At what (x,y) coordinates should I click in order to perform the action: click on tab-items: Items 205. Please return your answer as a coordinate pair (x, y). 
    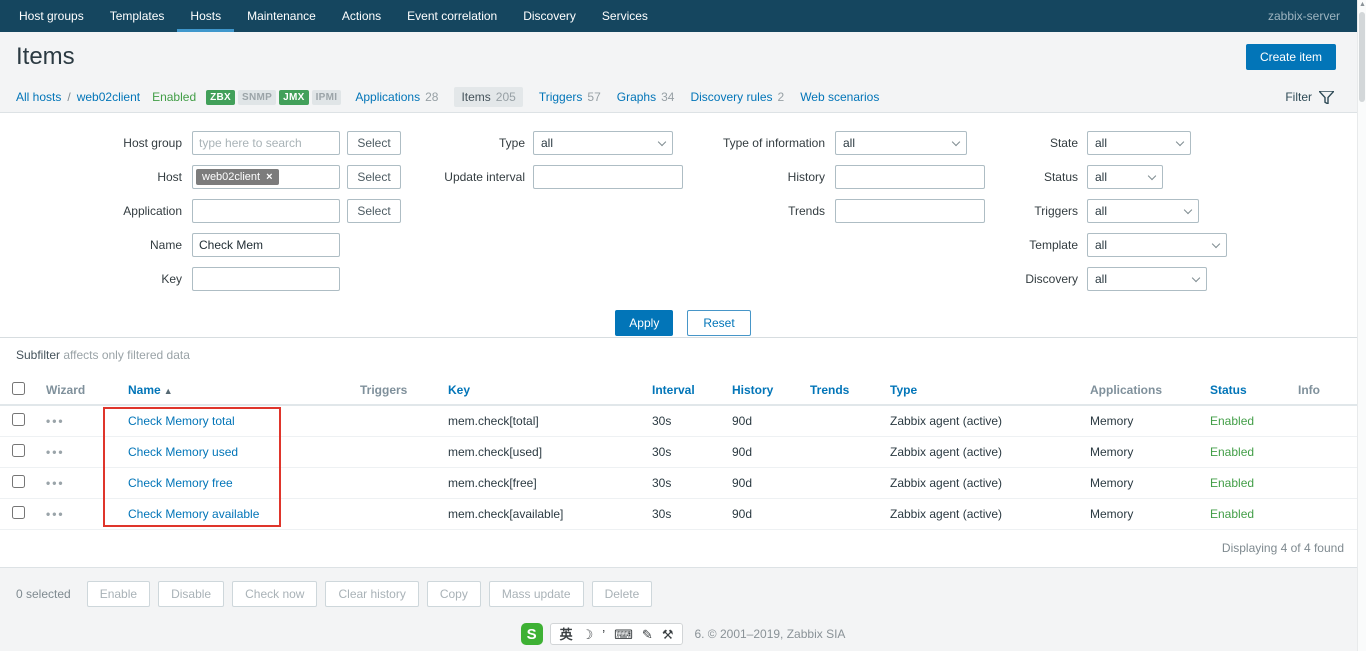
    Looking at the image, I should click on (488, 97).